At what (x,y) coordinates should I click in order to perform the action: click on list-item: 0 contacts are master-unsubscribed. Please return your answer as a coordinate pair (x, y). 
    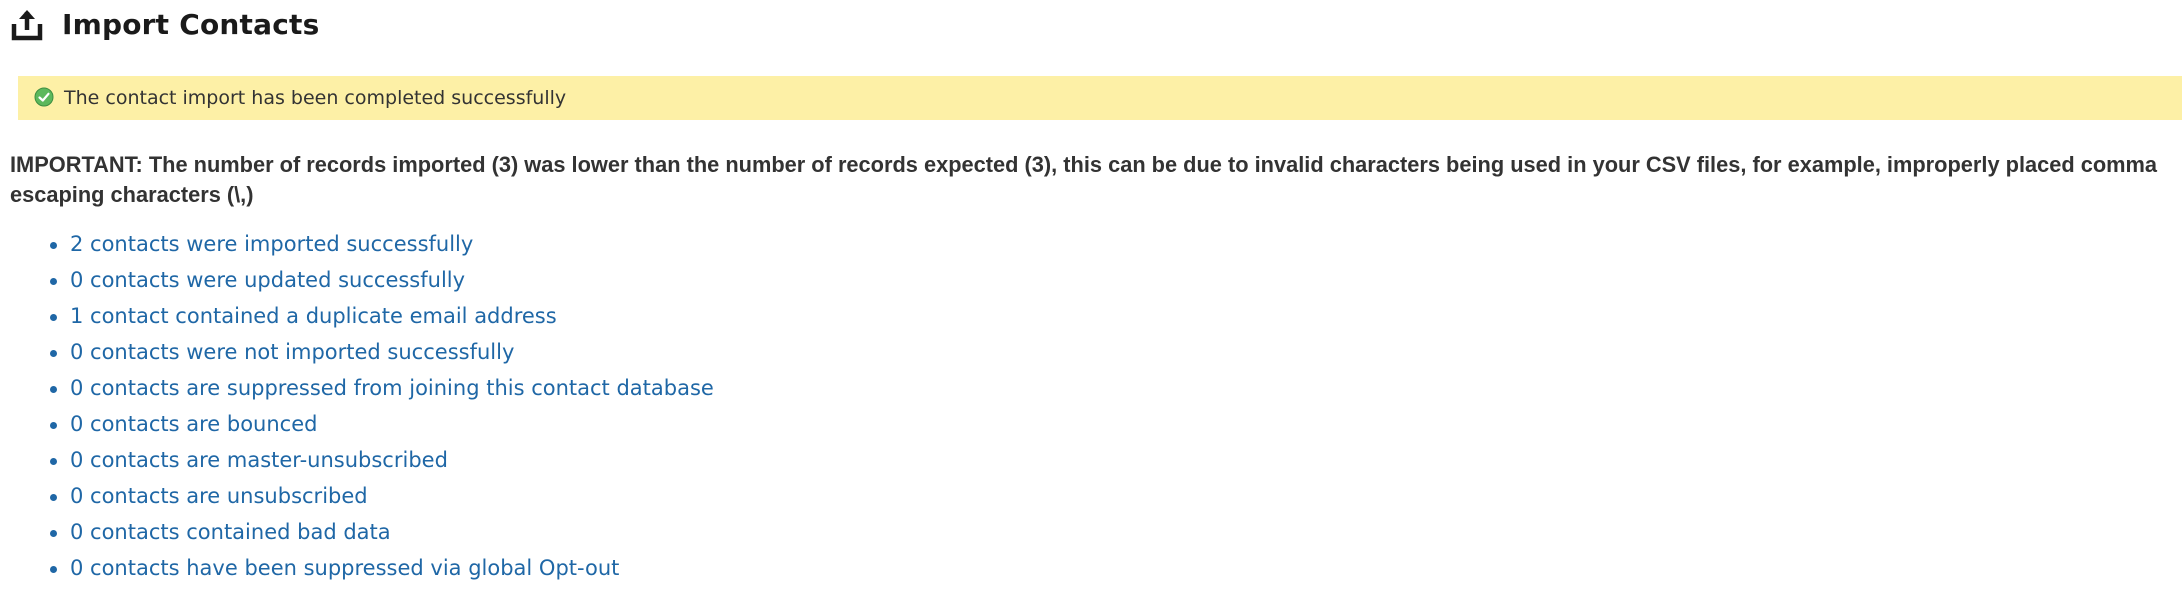
    Looking at the image, I should click on (382, 460).